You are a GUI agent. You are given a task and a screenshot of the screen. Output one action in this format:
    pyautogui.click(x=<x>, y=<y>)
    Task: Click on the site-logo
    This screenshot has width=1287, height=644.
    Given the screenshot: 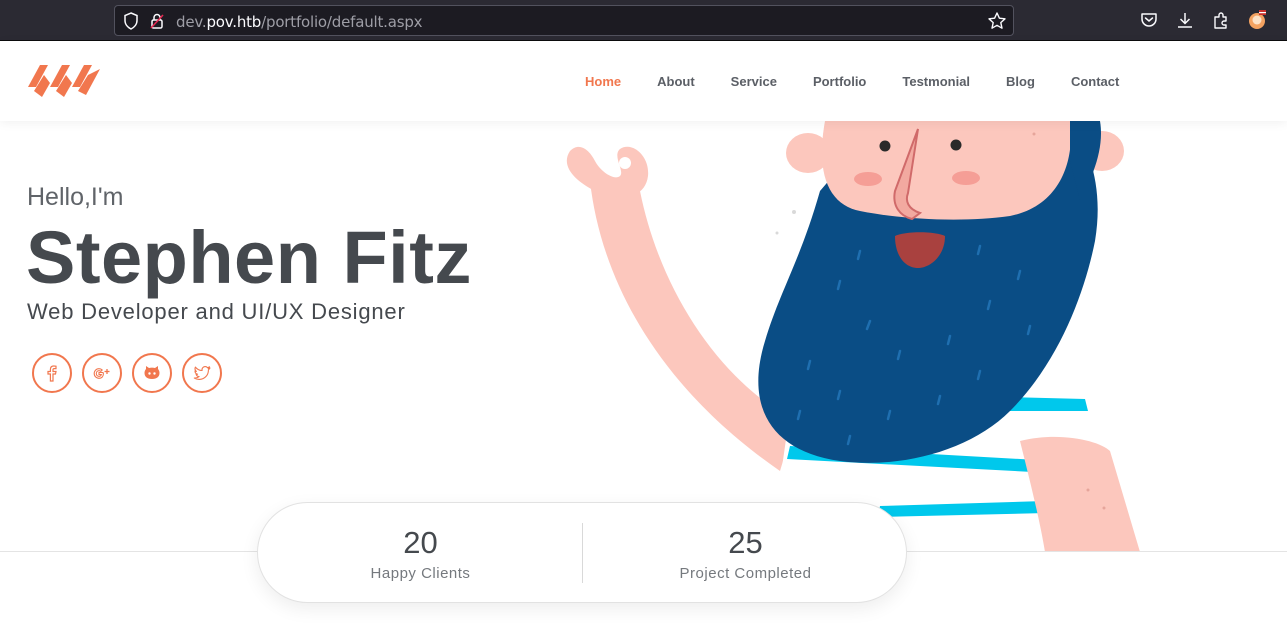 What is the action you would take?
    pyautogui.click(x=65, y=82)
    